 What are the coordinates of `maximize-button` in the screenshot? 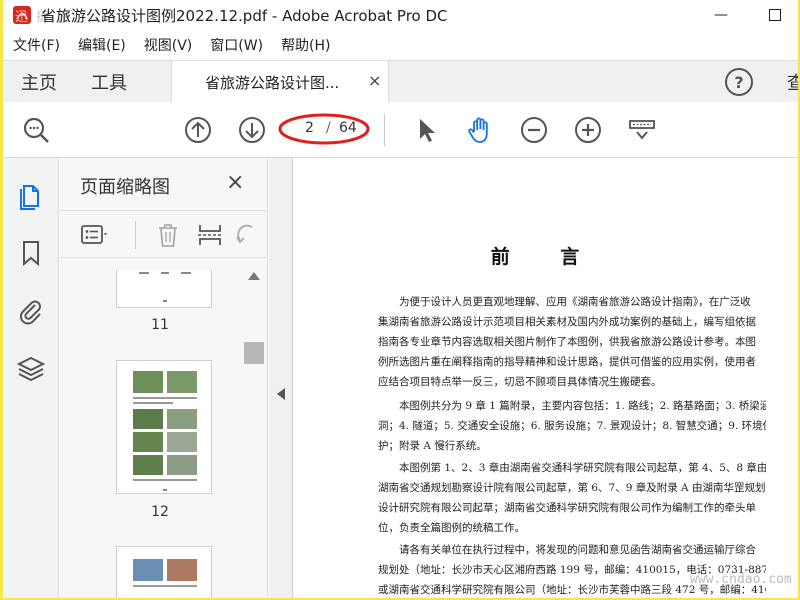 It's located at (775, 15).